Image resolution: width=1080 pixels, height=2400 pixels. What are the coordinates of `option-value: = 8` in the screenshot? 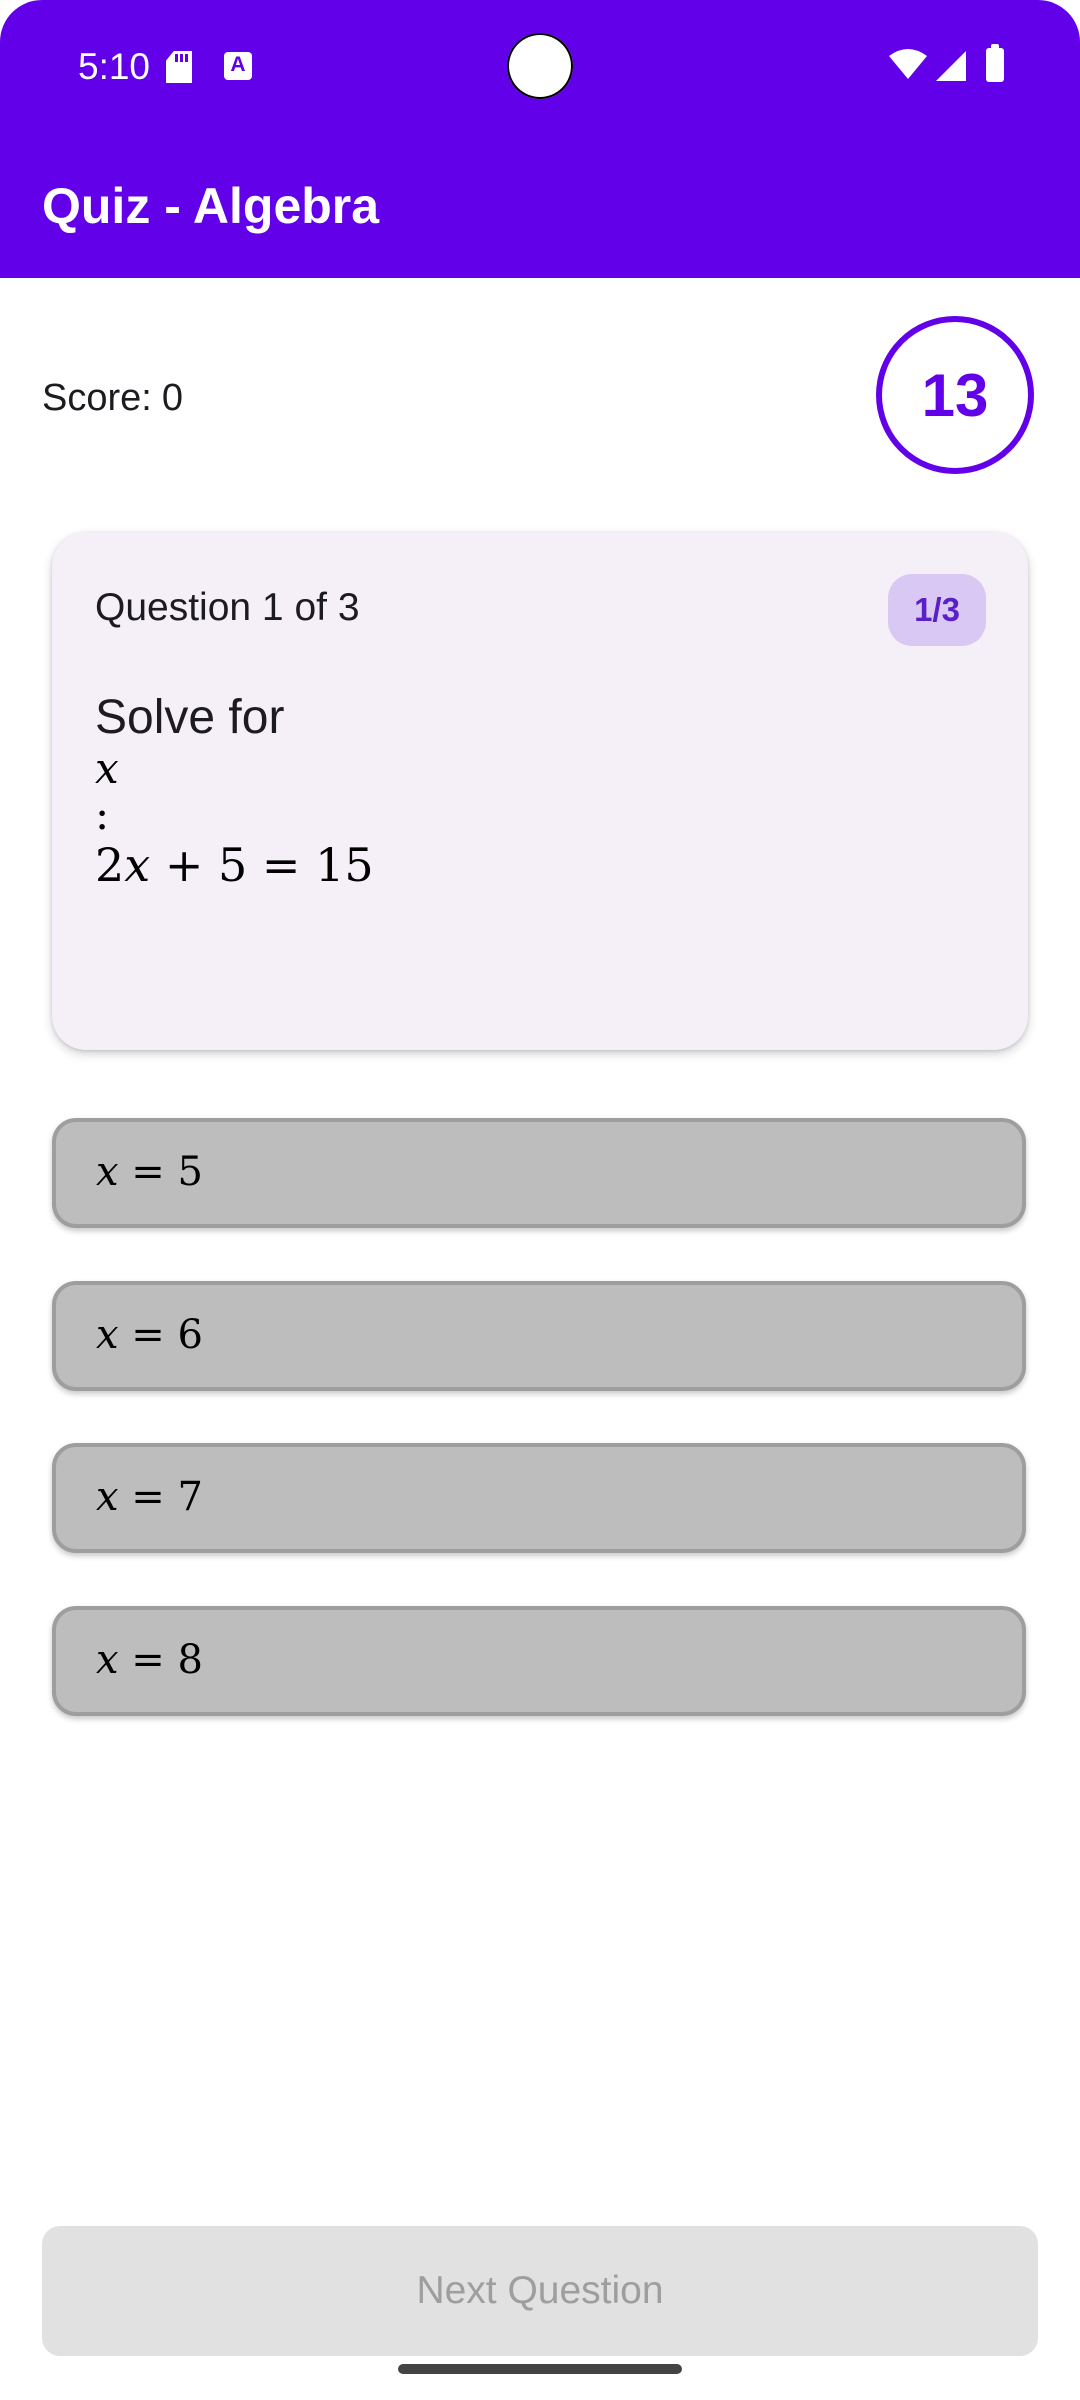 It's located at (160, 1660).